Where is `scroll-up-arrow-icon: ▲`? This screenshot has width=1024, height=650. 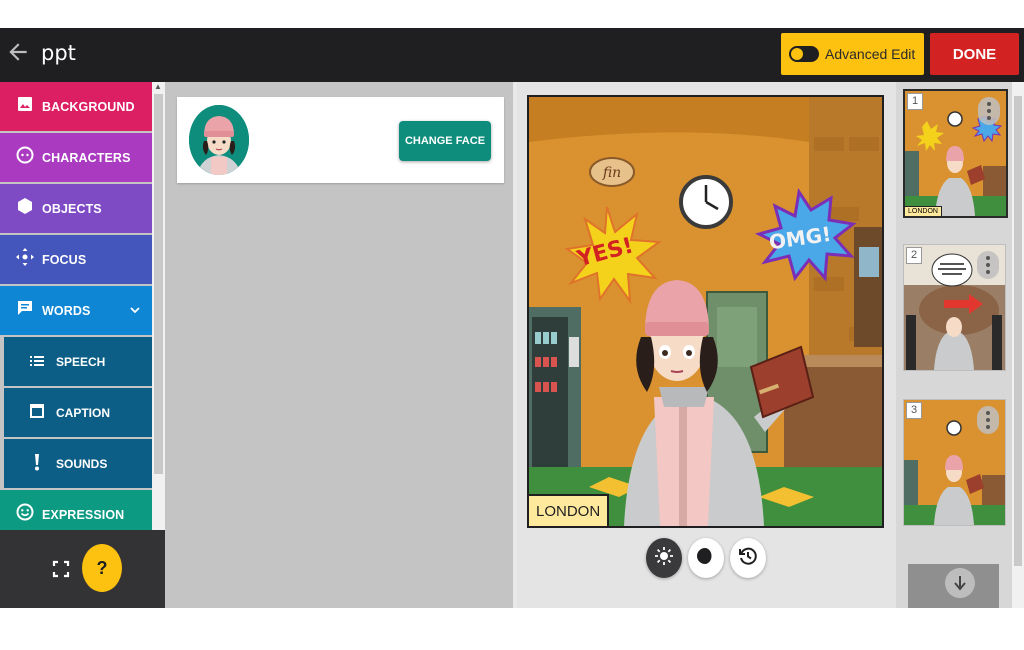 scroll-up-arrow-icon: ▲ is located at coordinates (158, 86).